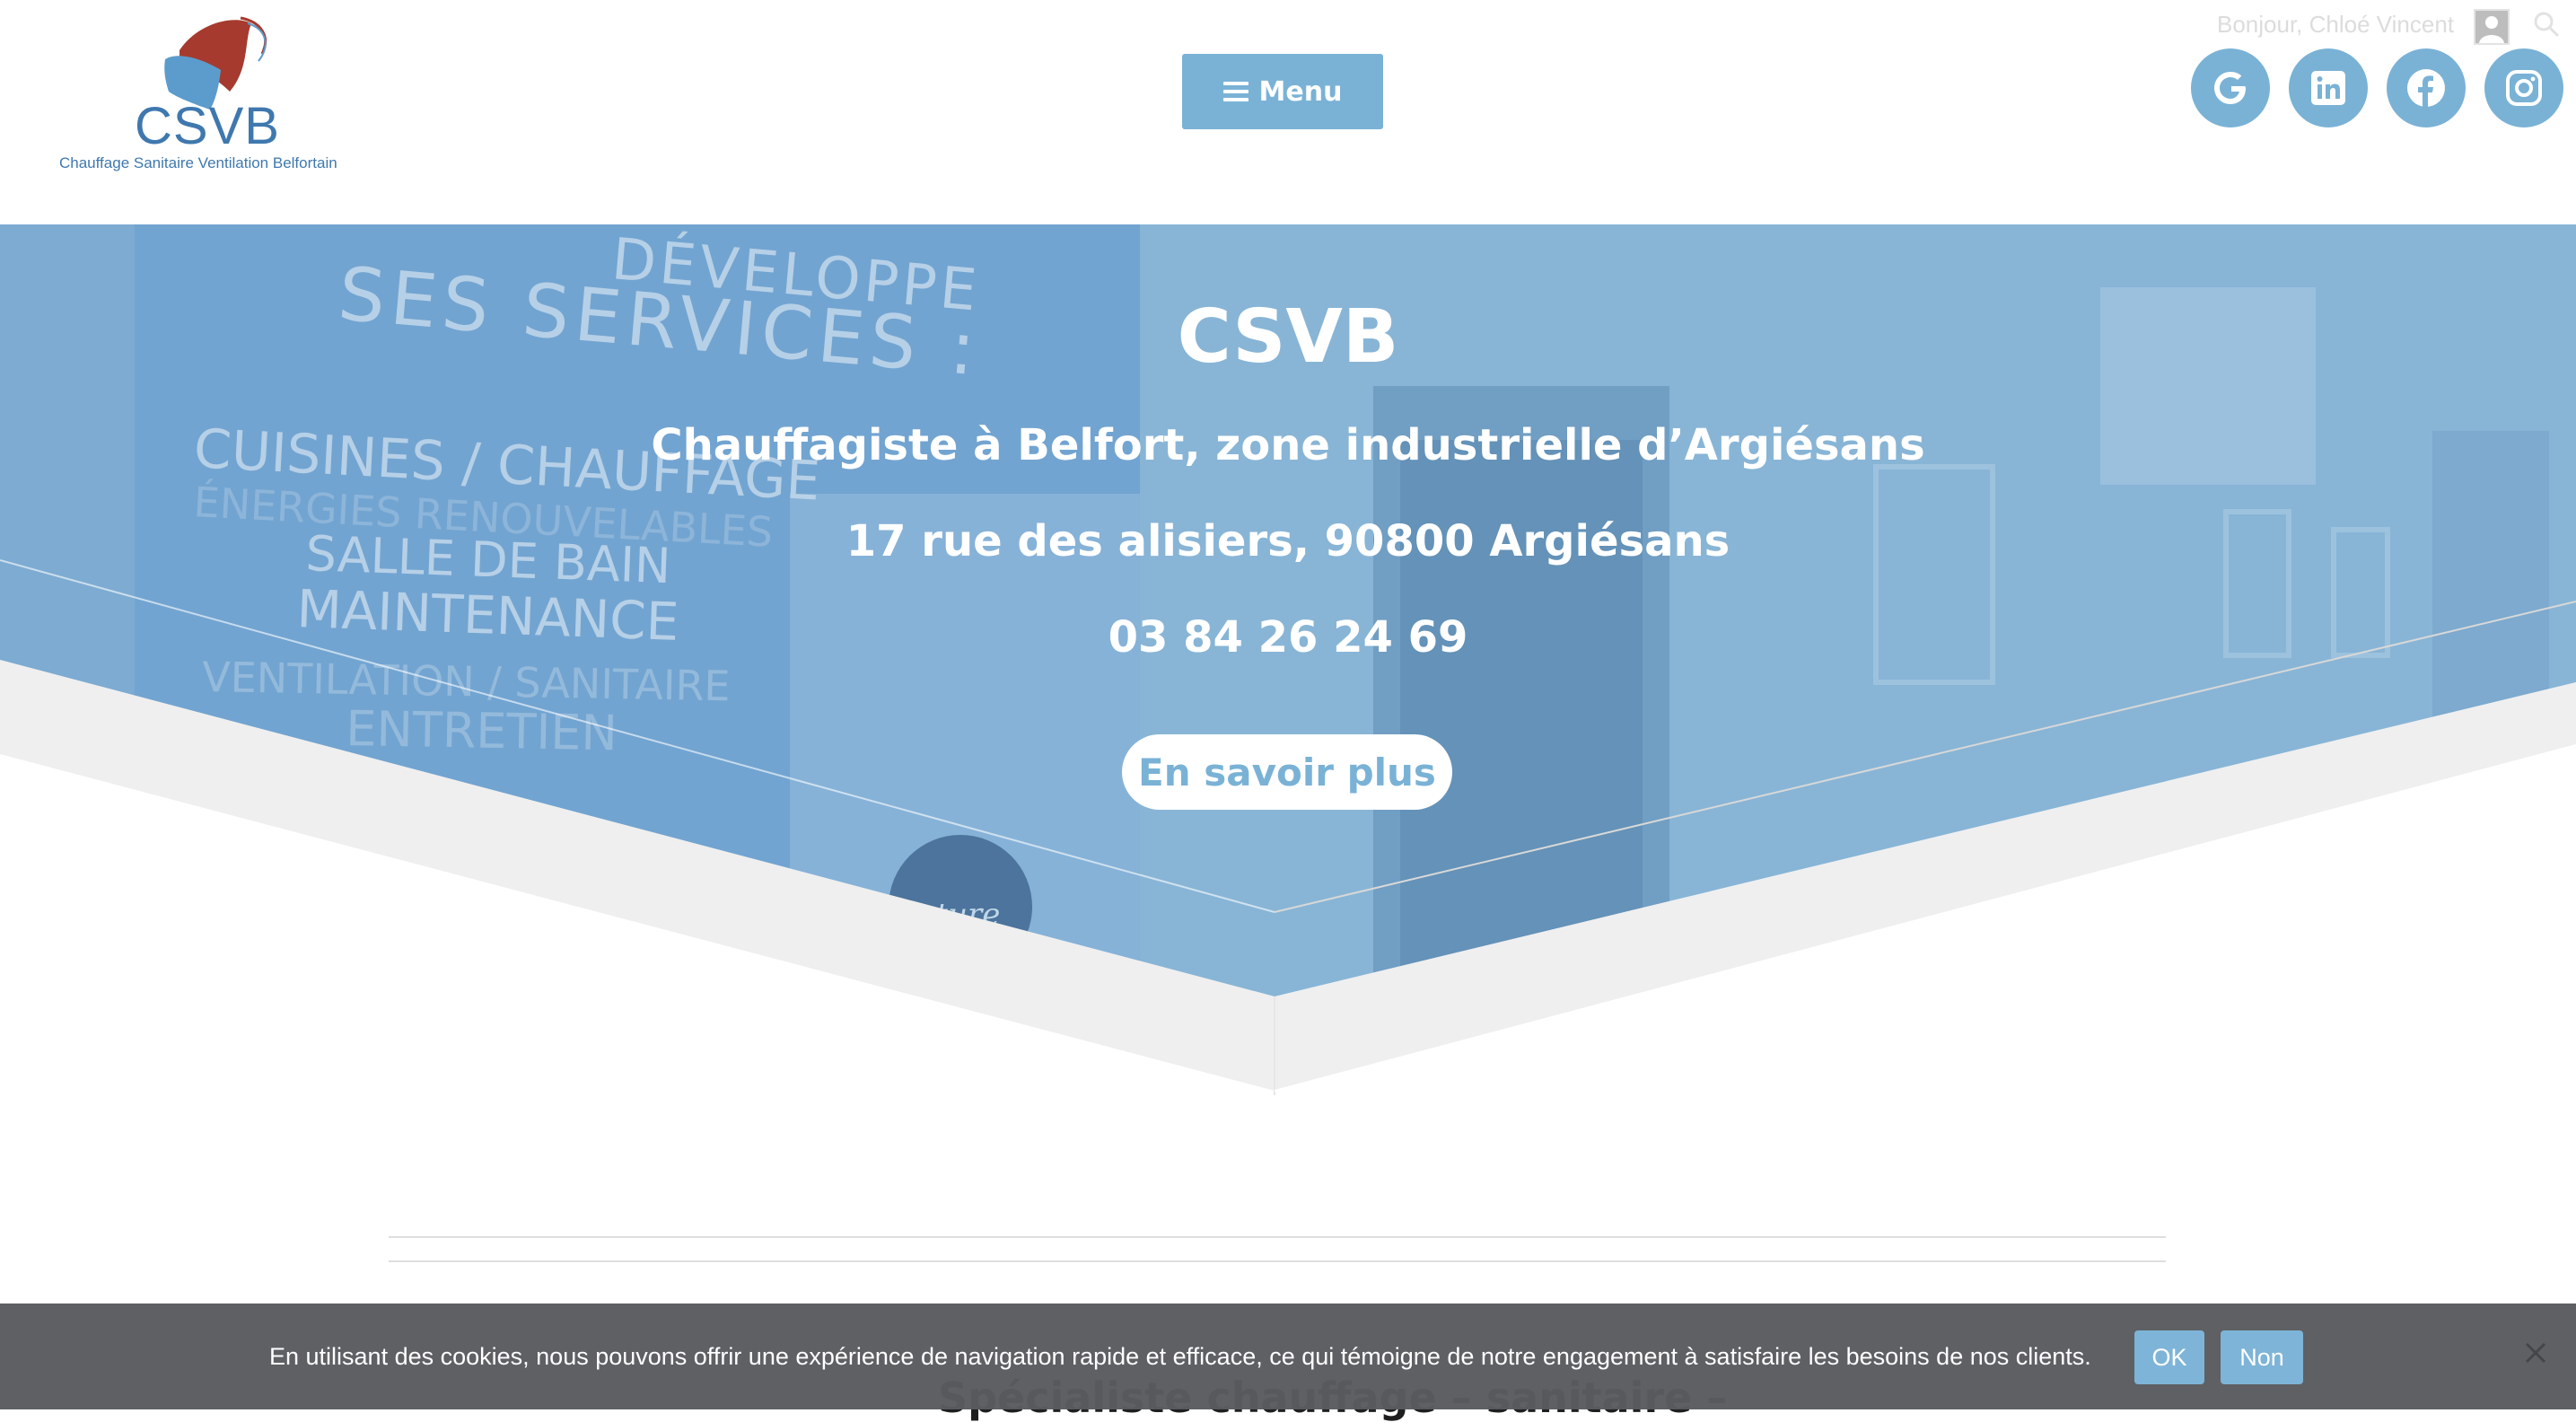 Image resolution: width=2576 pixels, height=1422 pixels. I want to click on cookie-decline-button: Non, so click(2262, 1357).